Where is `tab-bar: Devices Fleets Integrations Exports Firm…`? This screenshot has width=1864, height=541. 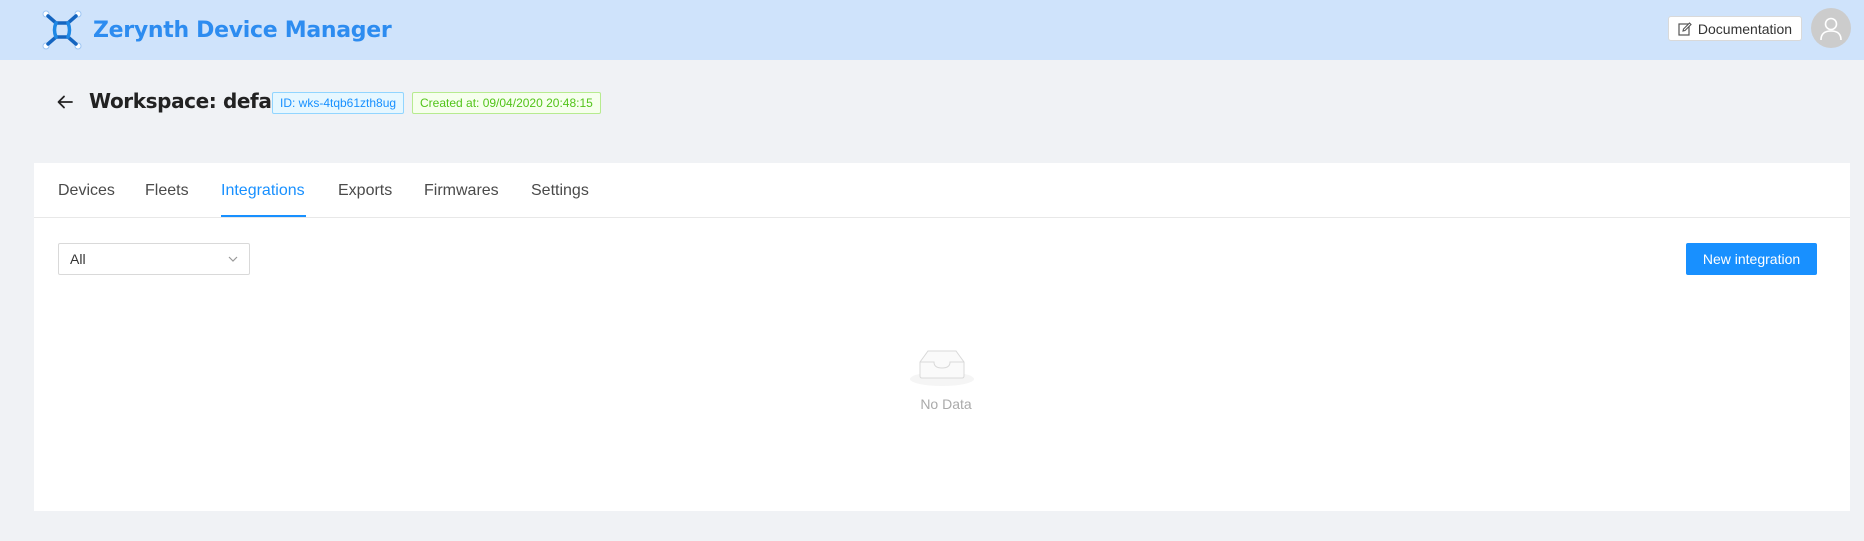
tab-bar: Devices Fleets Integrations Exports Firm… is located at coordinates (942, 190).